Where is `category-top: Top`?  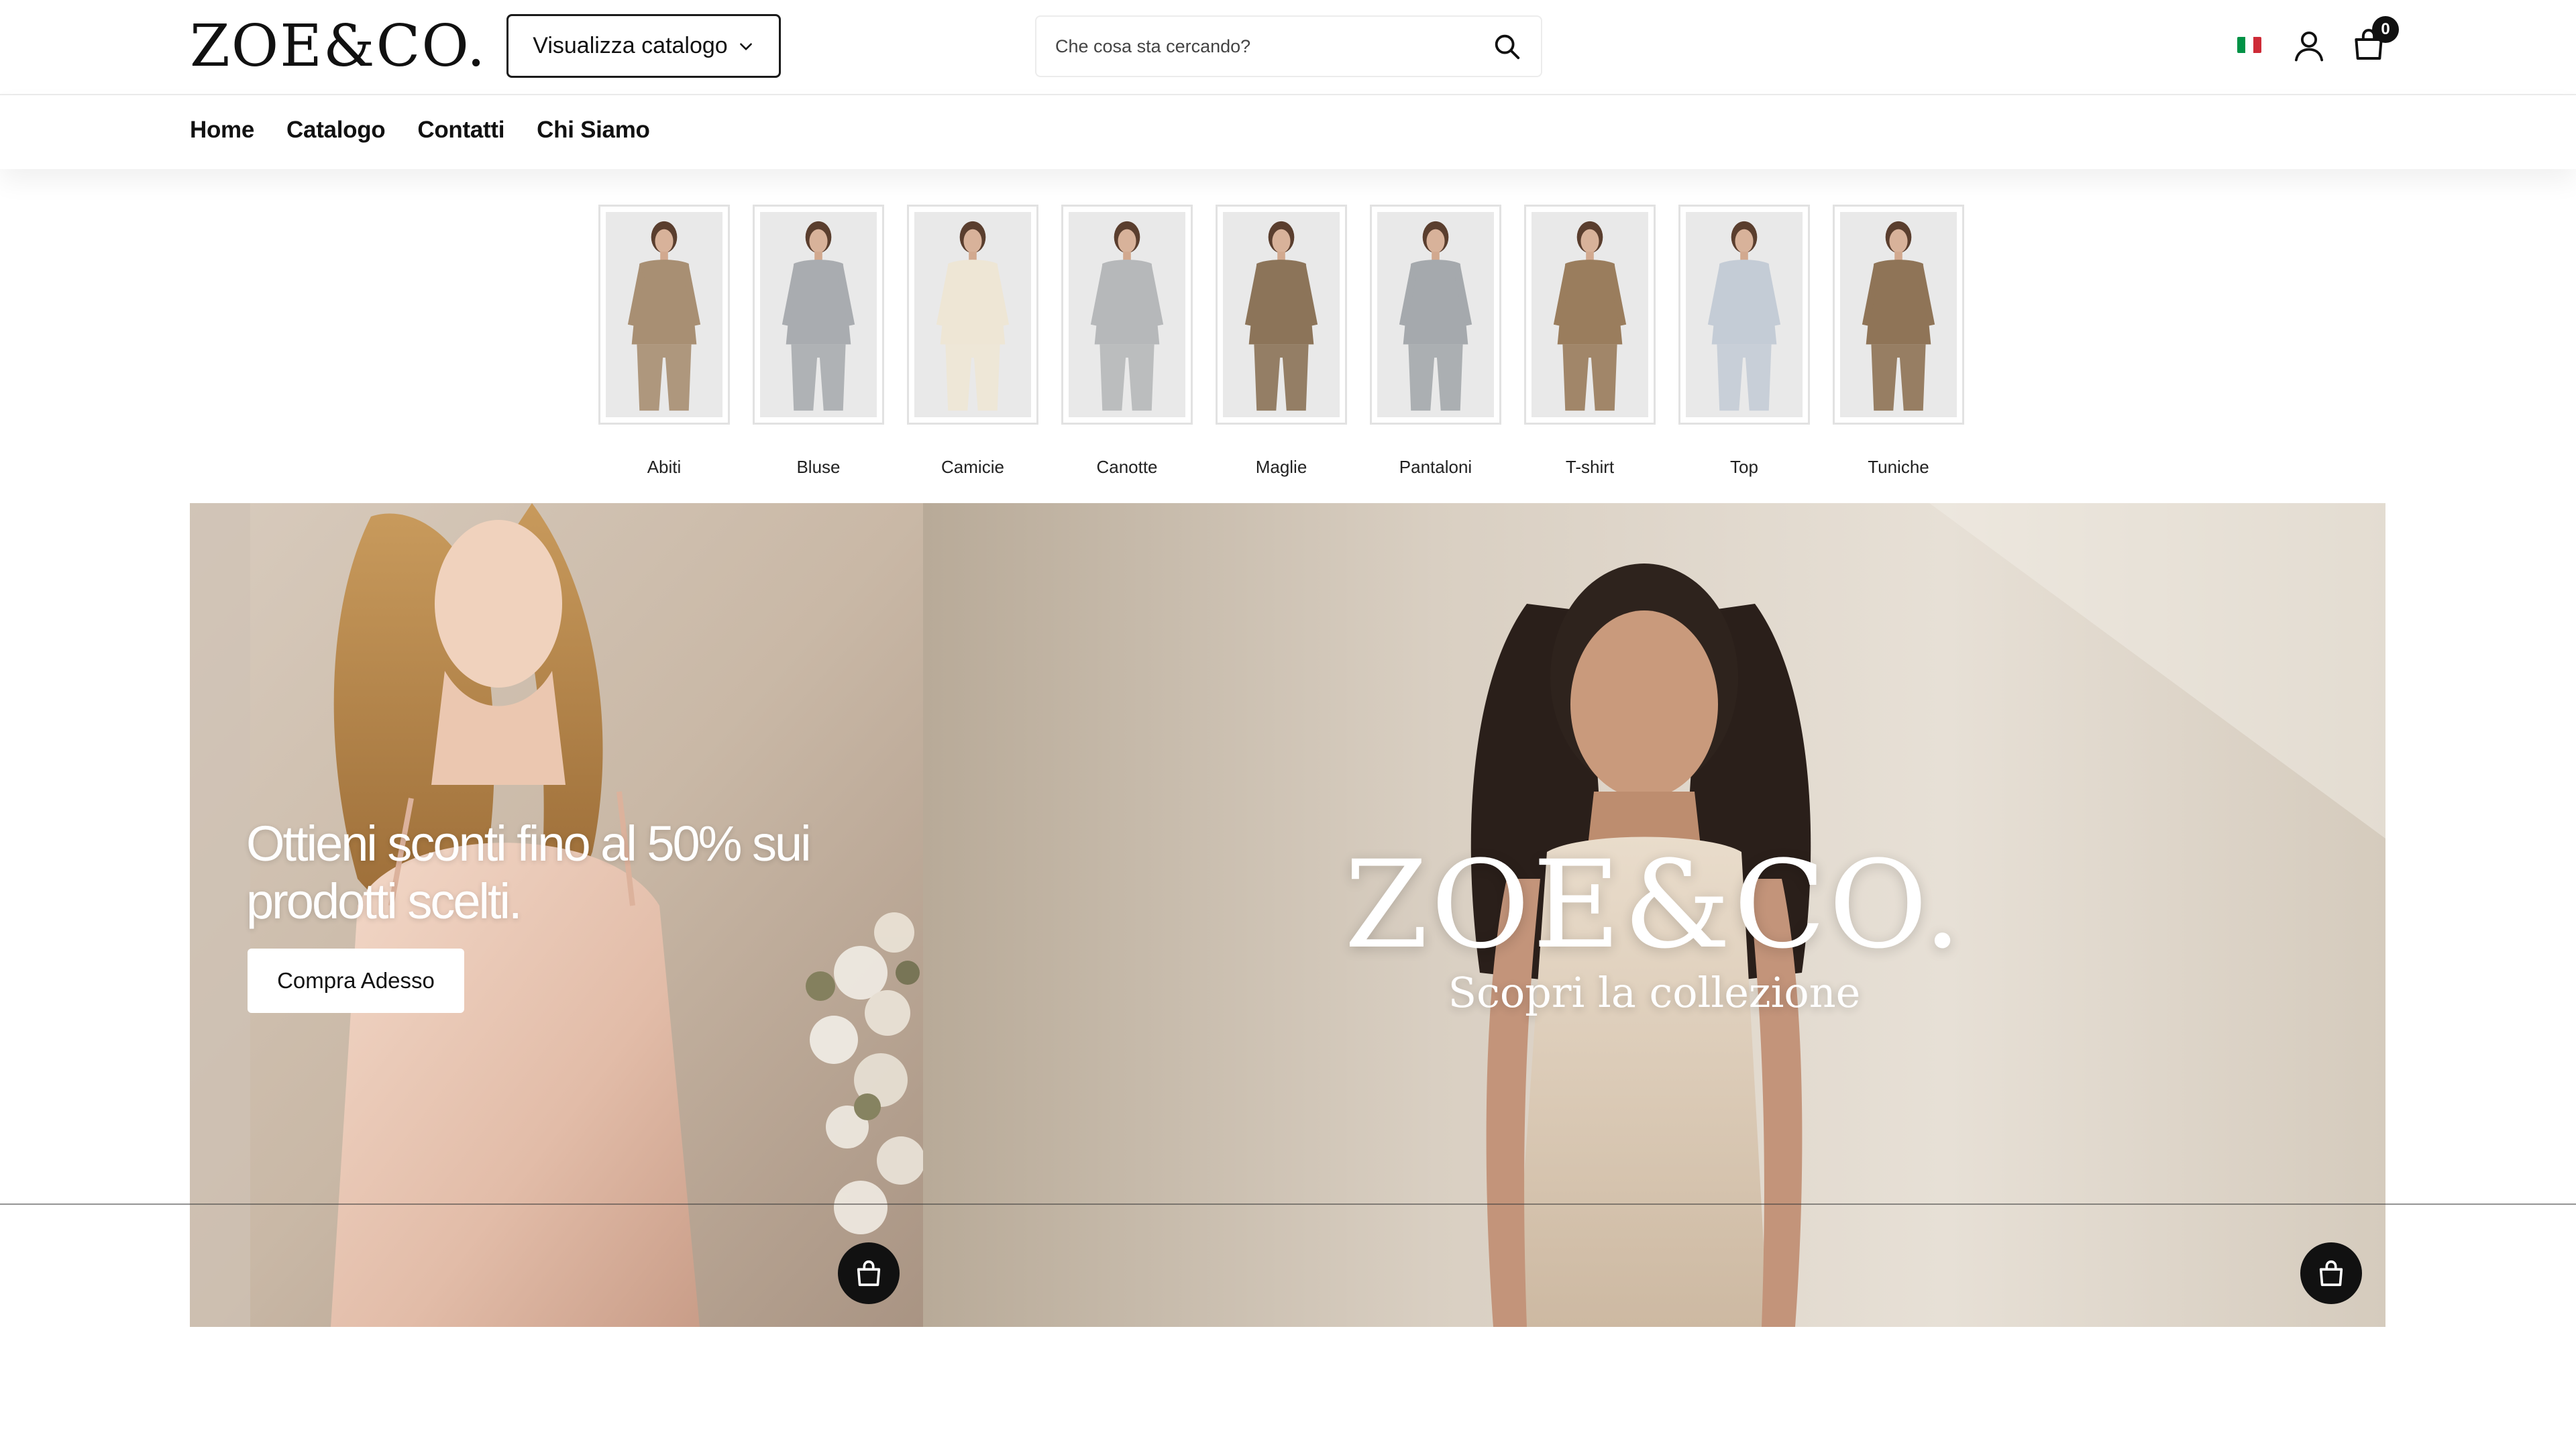 category-top: Top is located at coordinates (1744, 341).